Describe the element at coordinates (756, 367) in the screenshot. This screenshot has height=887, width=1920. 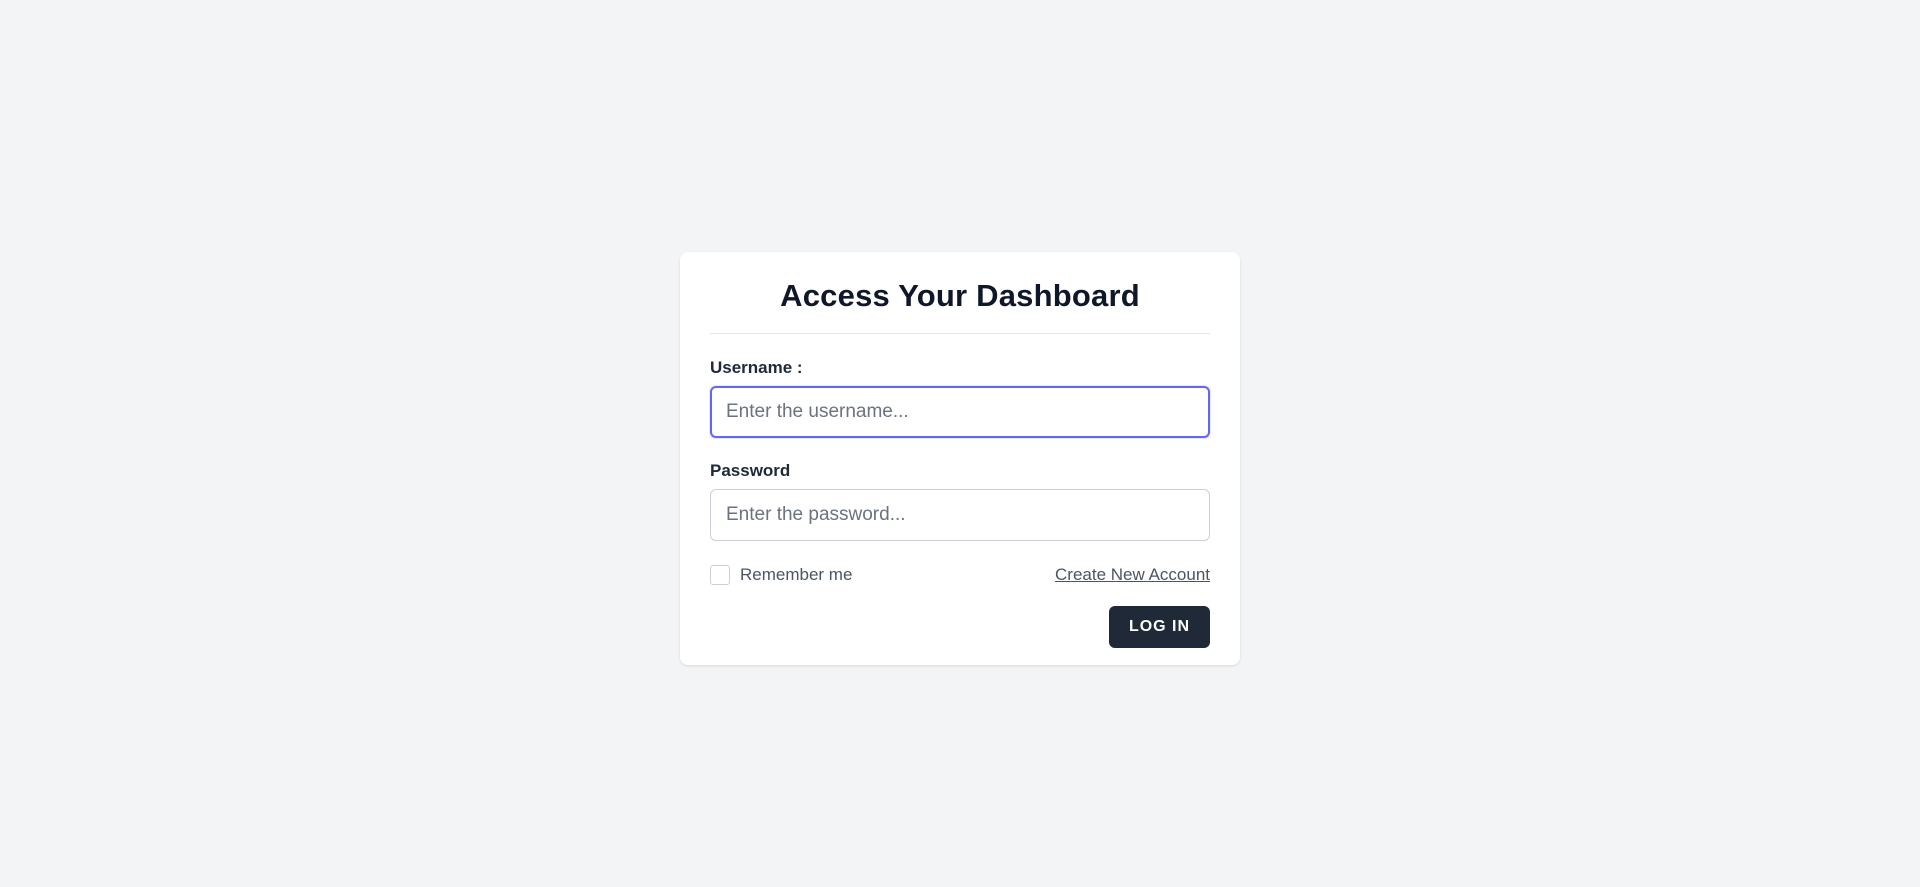
I see `username-label: Username :` at that location.